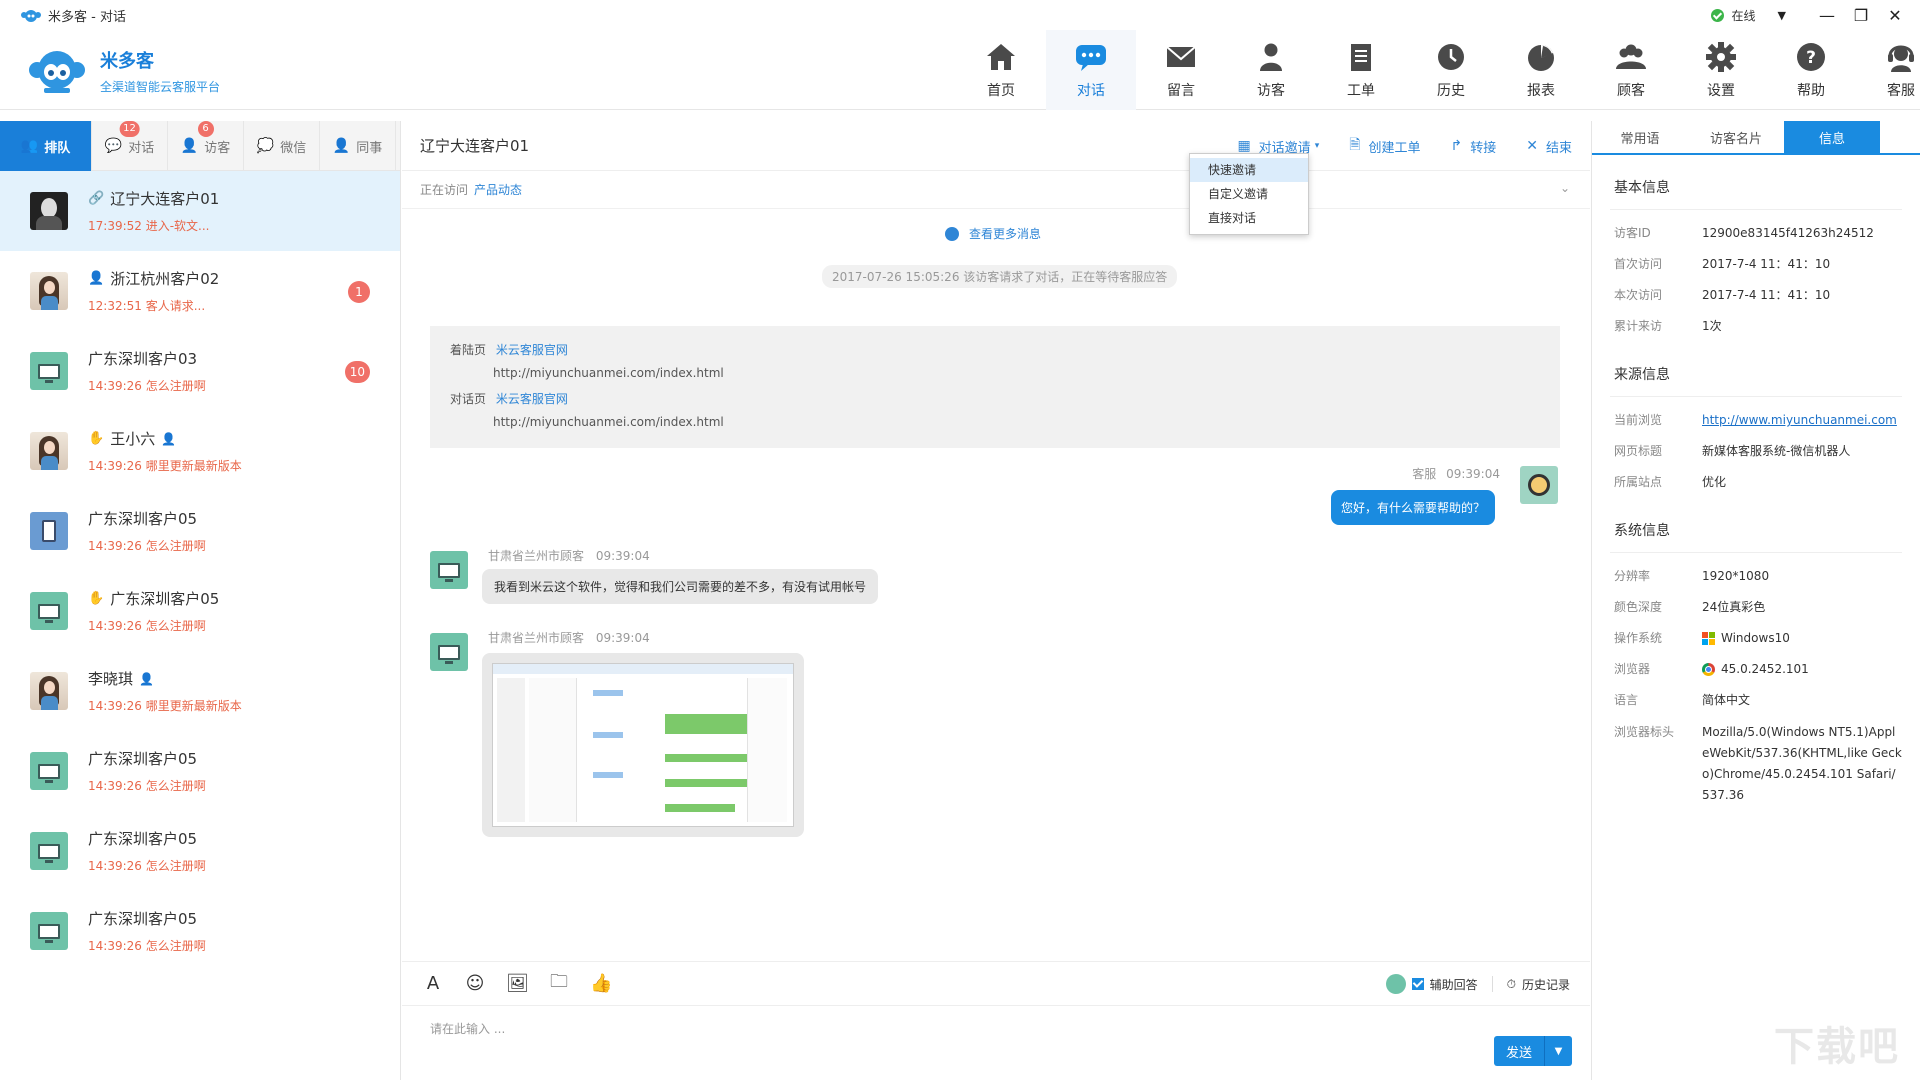  What do you see at coordinates (1811, 420) in the screenshot?
I see `info-value: http://www.miyunchuanmei.com` at bounding box center [1811, 420].